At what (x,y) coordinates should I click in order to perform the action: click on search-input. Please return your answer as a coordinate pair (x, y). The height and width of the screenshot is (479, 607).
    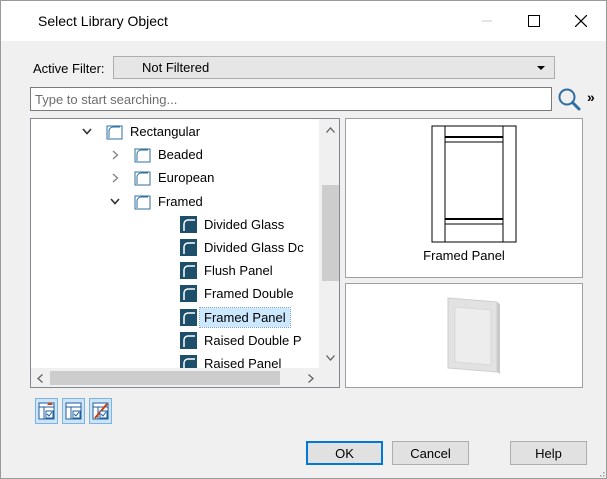
    Looking at the image, I should click on (291, 99).